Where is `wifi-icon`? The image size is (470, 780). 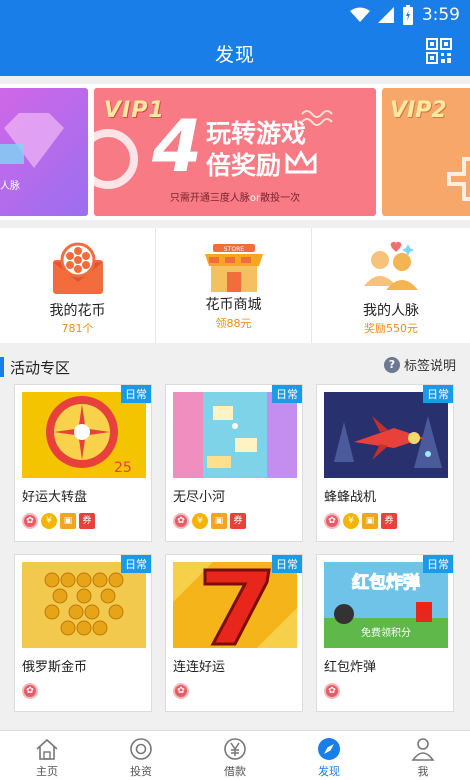
wifi-icon is located at coordinates (359, 14).